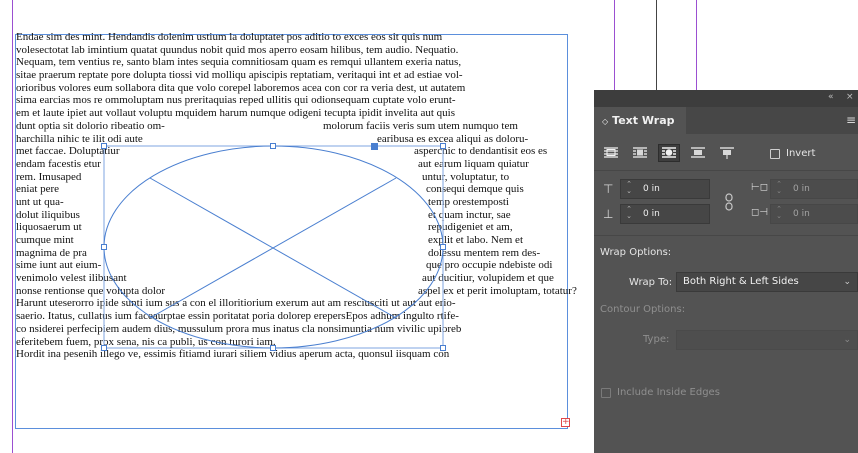  I want to click on wrap-object-shape-button, so click(669, 153).